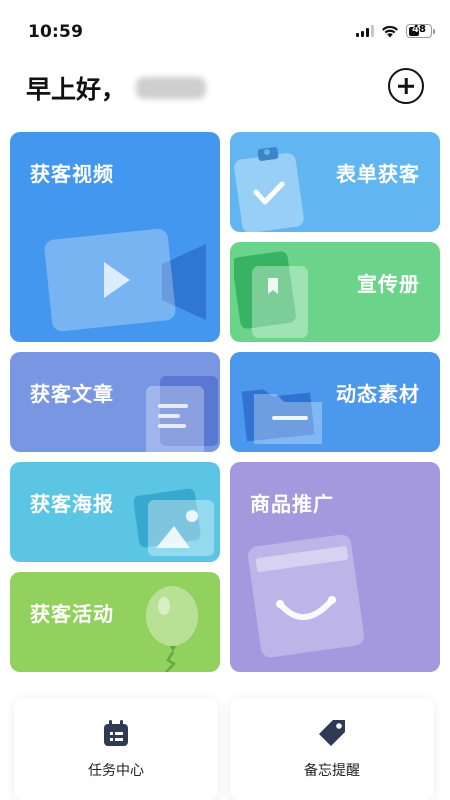 The image size is (450, 800). I want to click on document-icon, so click(182, 414).